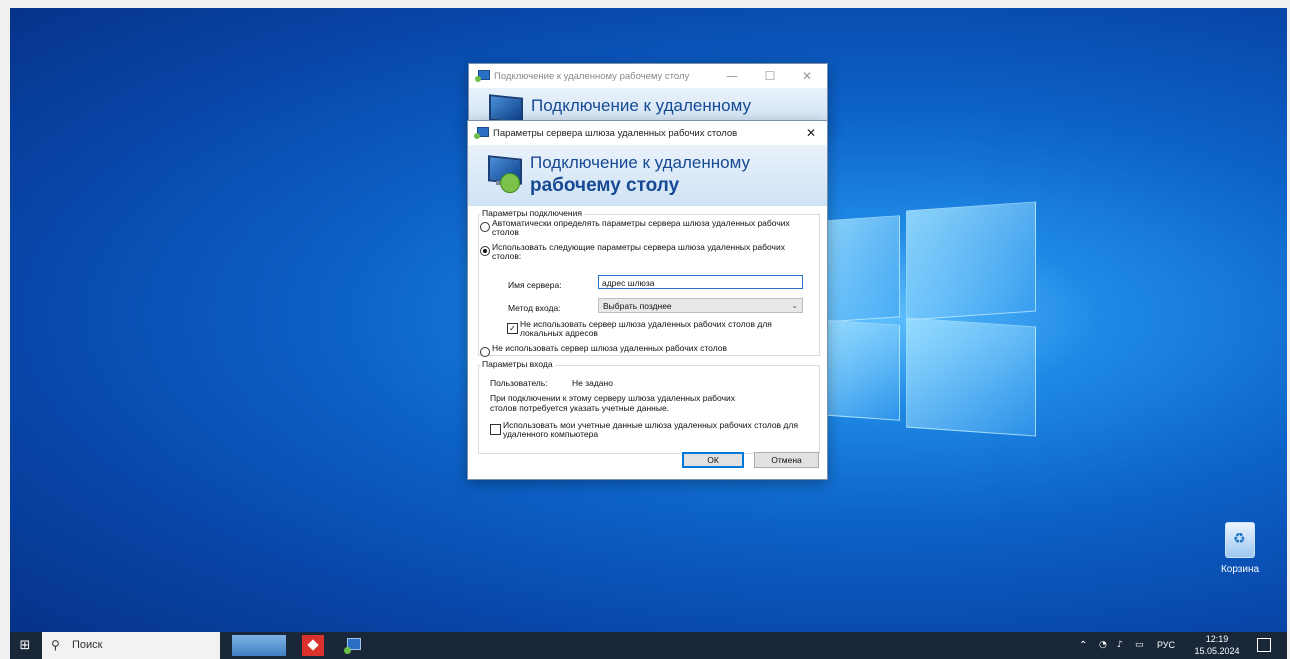 The image size is (1290, 659). What do you see at coordinates (1166, 645) in the screenshot?
I see `language-indicator: РУС` at bounding box center [1166, 645].